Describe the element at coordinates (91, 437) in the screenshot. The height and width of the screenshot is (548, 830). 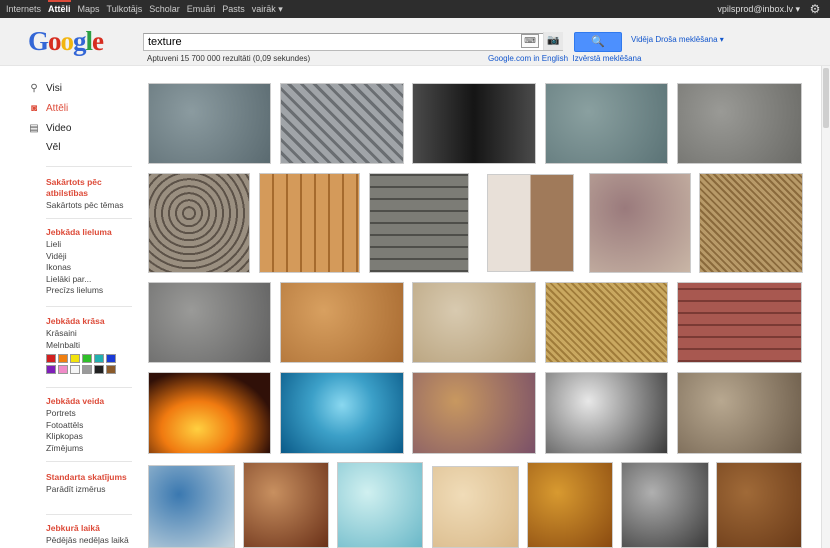
I see `section-item: Klipkopas` at that location.